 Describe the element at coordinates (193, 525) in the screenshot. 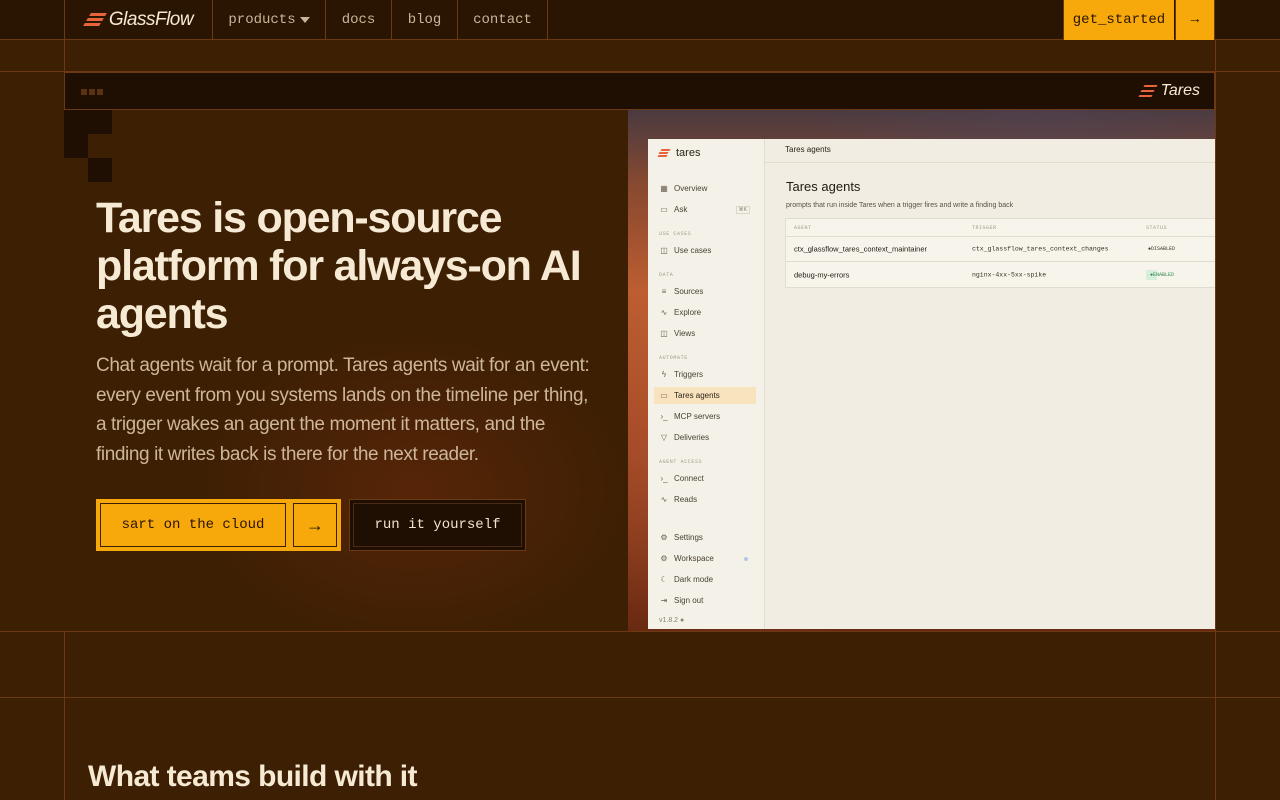

I see `start-on-cloud-label: sart on the cloud` at that location.